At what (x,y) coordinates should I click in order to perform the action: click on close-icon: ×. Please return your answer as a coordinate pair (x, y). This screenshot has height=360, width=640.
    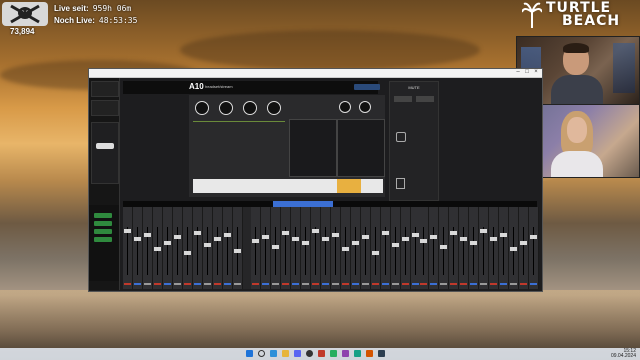
    Looking at the image, I should click on (536, 72).